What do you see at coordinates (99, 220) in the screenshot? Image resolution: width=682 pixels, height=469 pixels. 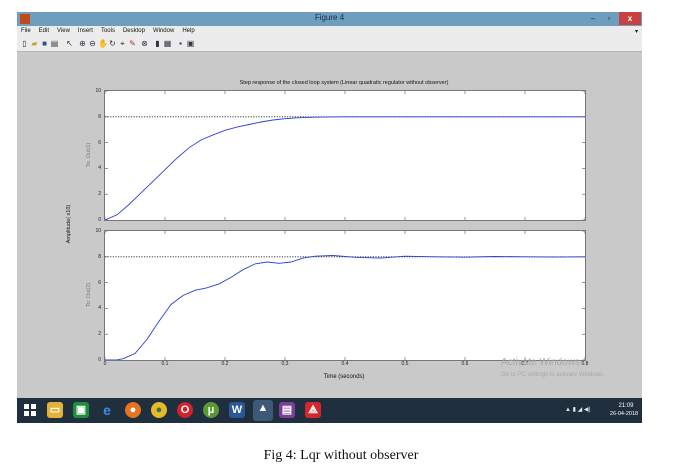 I see `y-tick-label: 0` at bounding box center [99, 220].